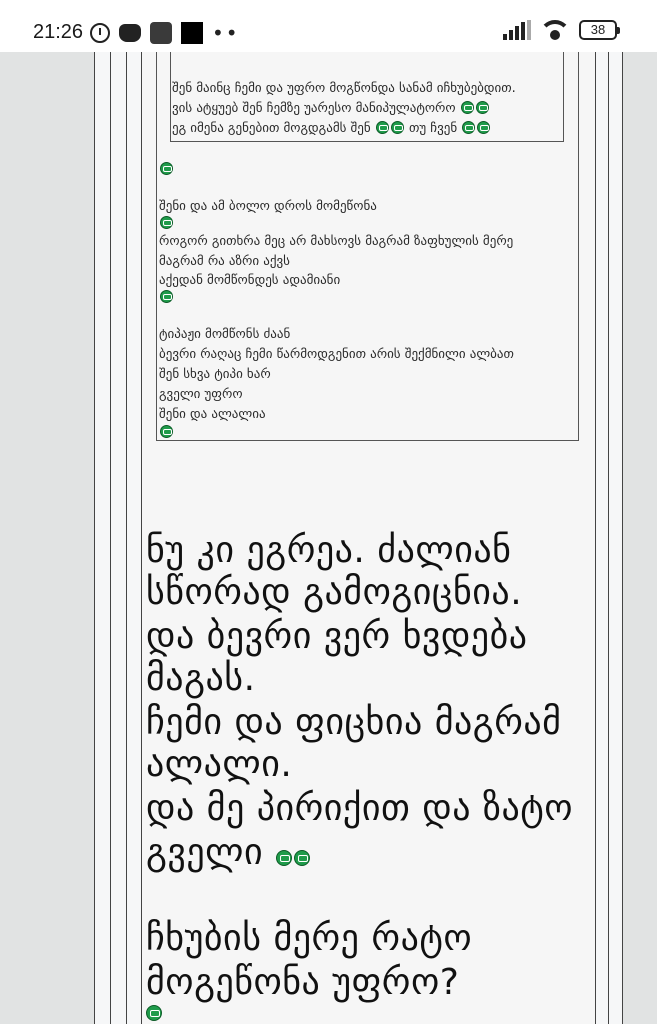 This screenshot has height=1024, width=657. Describe the element at coordinates (224, 261) in the screenshot. I see `quote-line: მაგრამ რა აზრი აქვს` at that location.